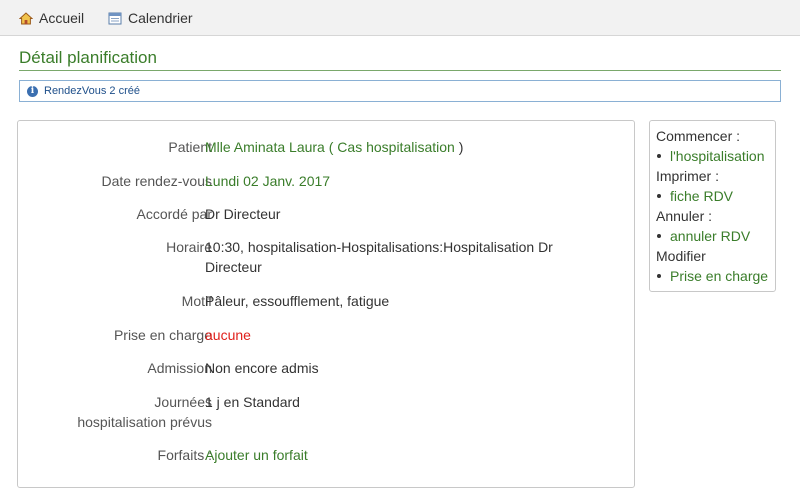 The height and width of the screenshot is (492, 800). Describe the element at coordinates (265, 147) in the screenshot. I see `patient-name-link: Mlle Aminata Laura` at that location.